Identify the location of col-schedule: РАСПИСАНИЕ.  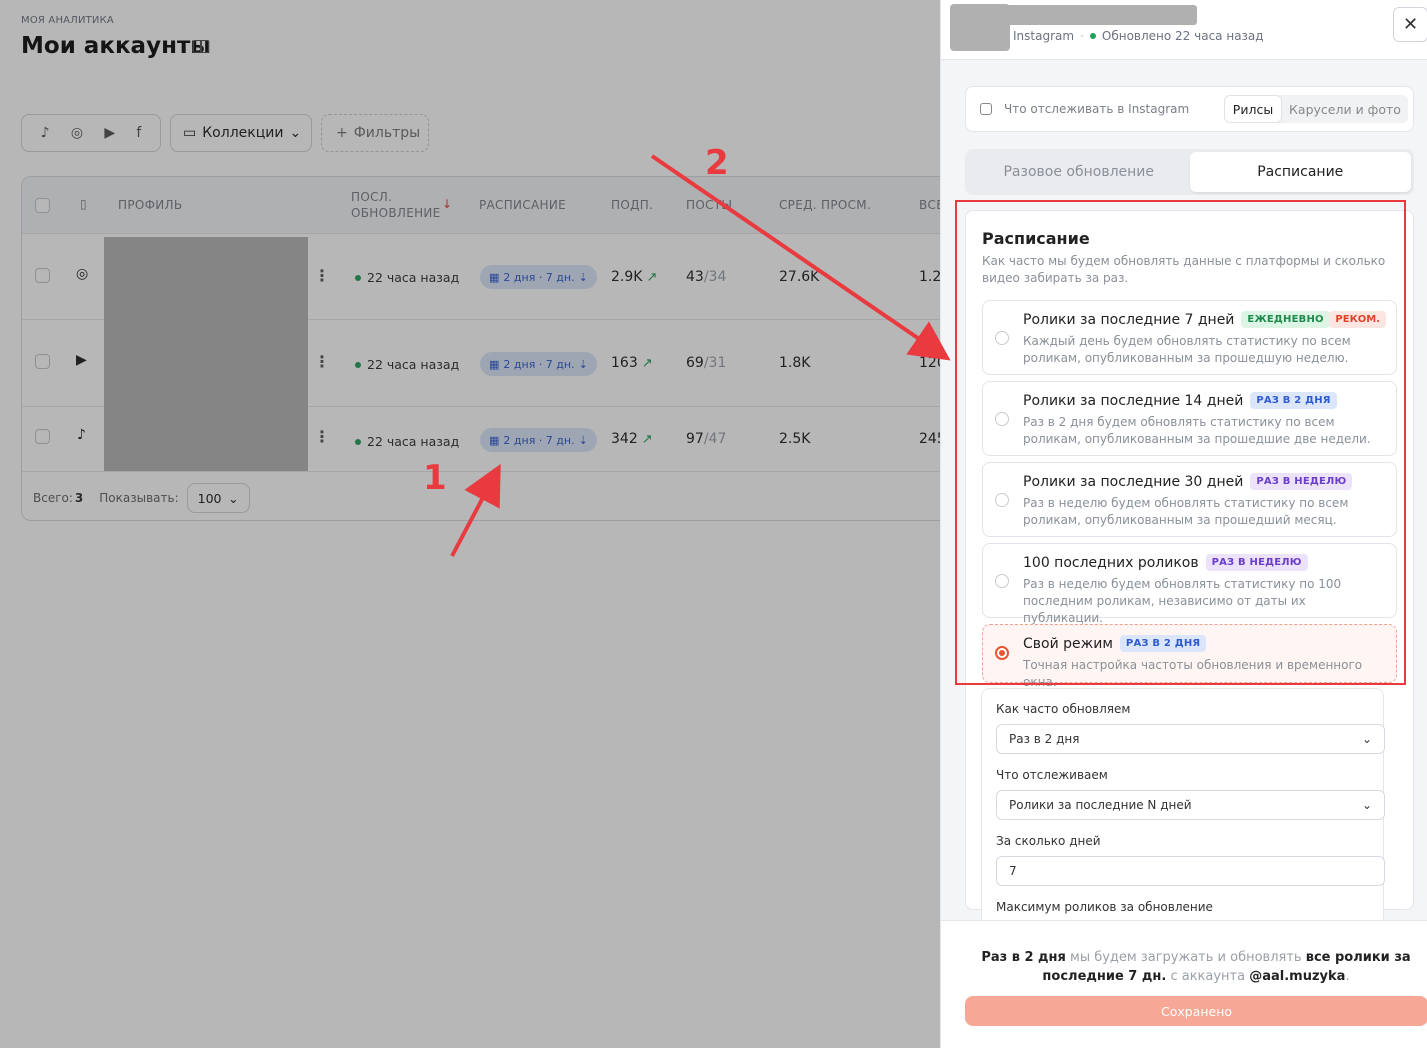
(522, 205).